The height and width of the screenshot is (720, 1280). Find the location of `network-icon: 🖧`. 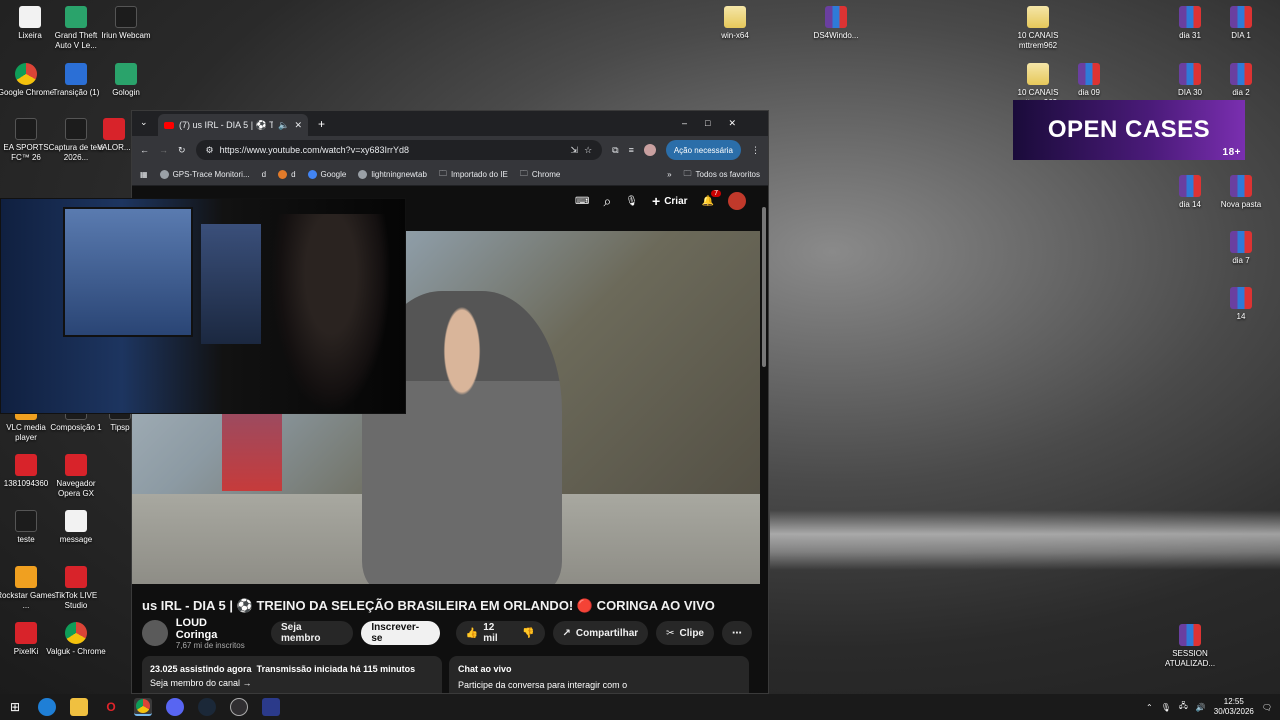

network-icon: 🖧 is located at coordinates (1183, 707).